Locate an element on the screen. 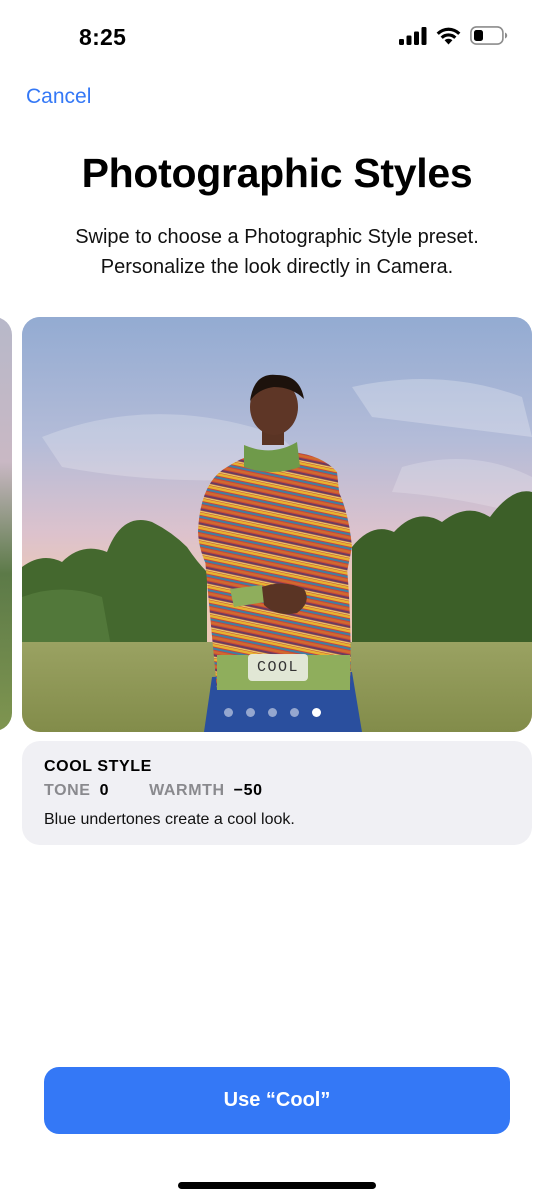 The image size is (554, 1200). style-parameters: TONE 0 WARMTH −50 is located at coordinates (153, 791).